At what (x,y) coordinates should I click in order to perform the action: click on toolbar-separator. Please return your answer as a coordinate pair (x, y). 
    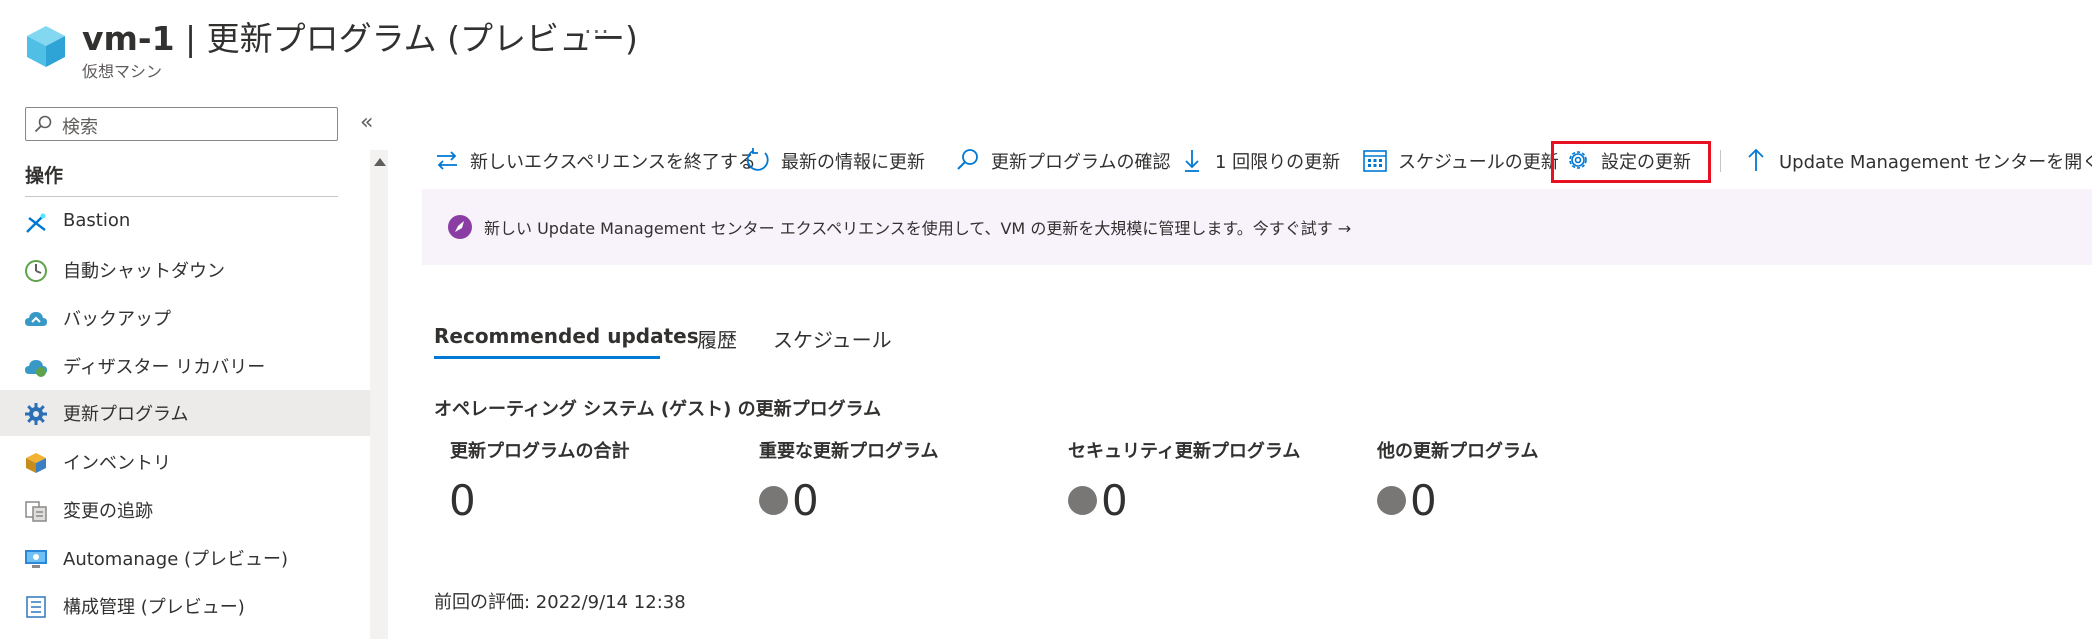
    Looking at the image, I should click on (1720, 161).